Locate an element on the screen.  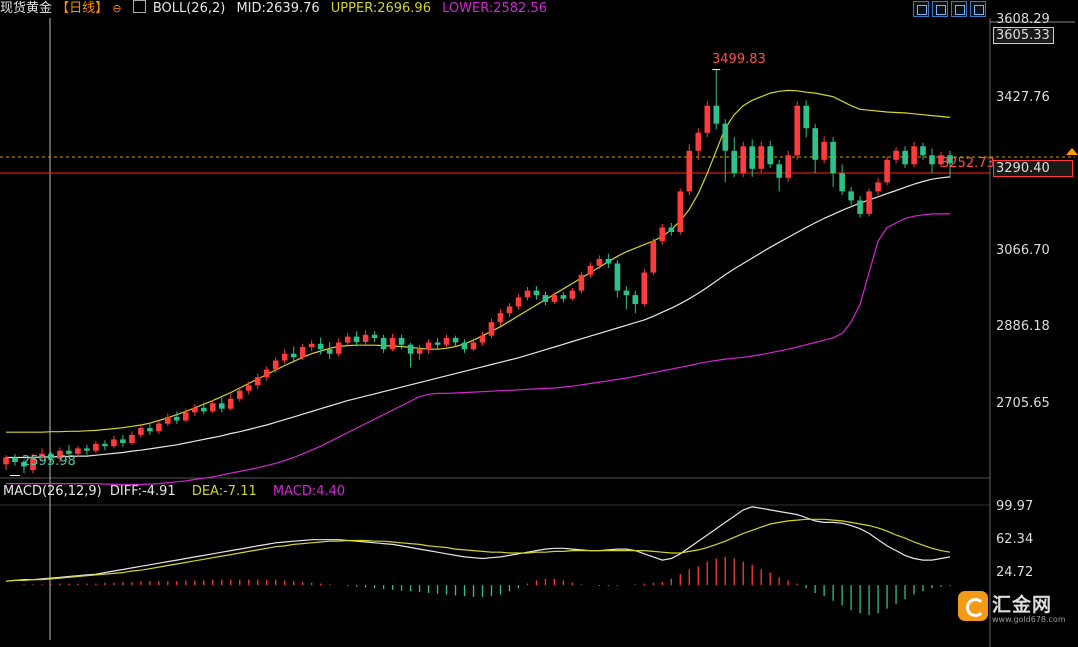
macd-label: MACD(26,12,9) is located at coordinates (52, 491).